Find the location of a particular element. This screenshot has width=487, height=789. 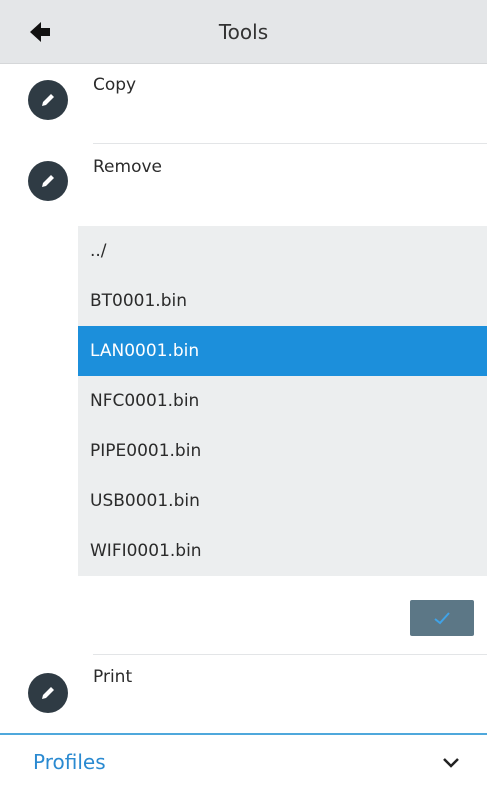

chevron-down-icon is located at coordinates (451, 763).